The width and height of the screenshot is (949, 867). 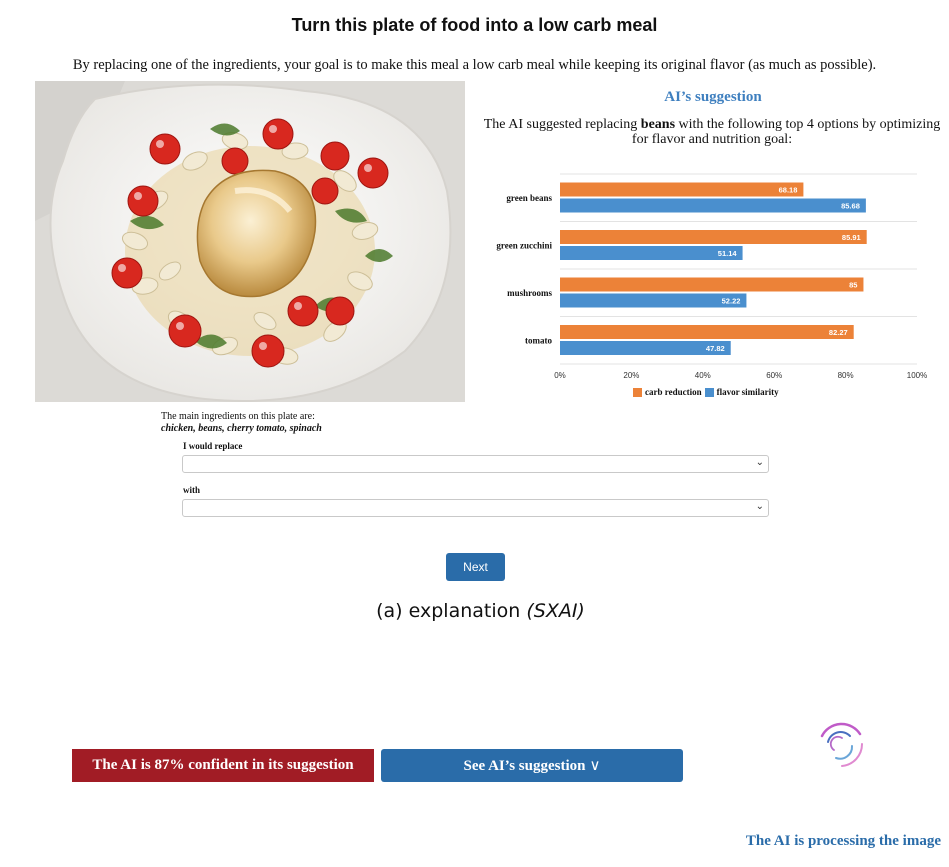 I want to click on caption-text: (a) explanation, so click(x=451, y=611).